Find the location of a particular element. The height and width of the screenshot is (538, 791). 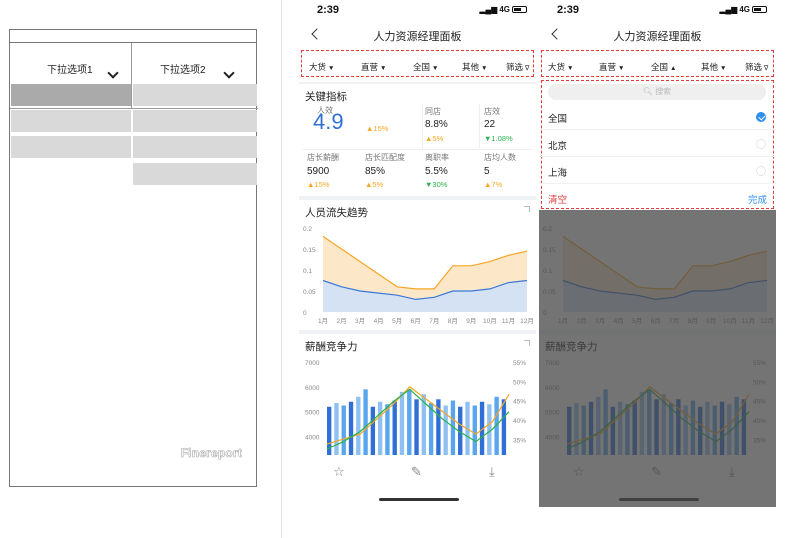

star-icon: ☆ is located at coordinates (339, 472).